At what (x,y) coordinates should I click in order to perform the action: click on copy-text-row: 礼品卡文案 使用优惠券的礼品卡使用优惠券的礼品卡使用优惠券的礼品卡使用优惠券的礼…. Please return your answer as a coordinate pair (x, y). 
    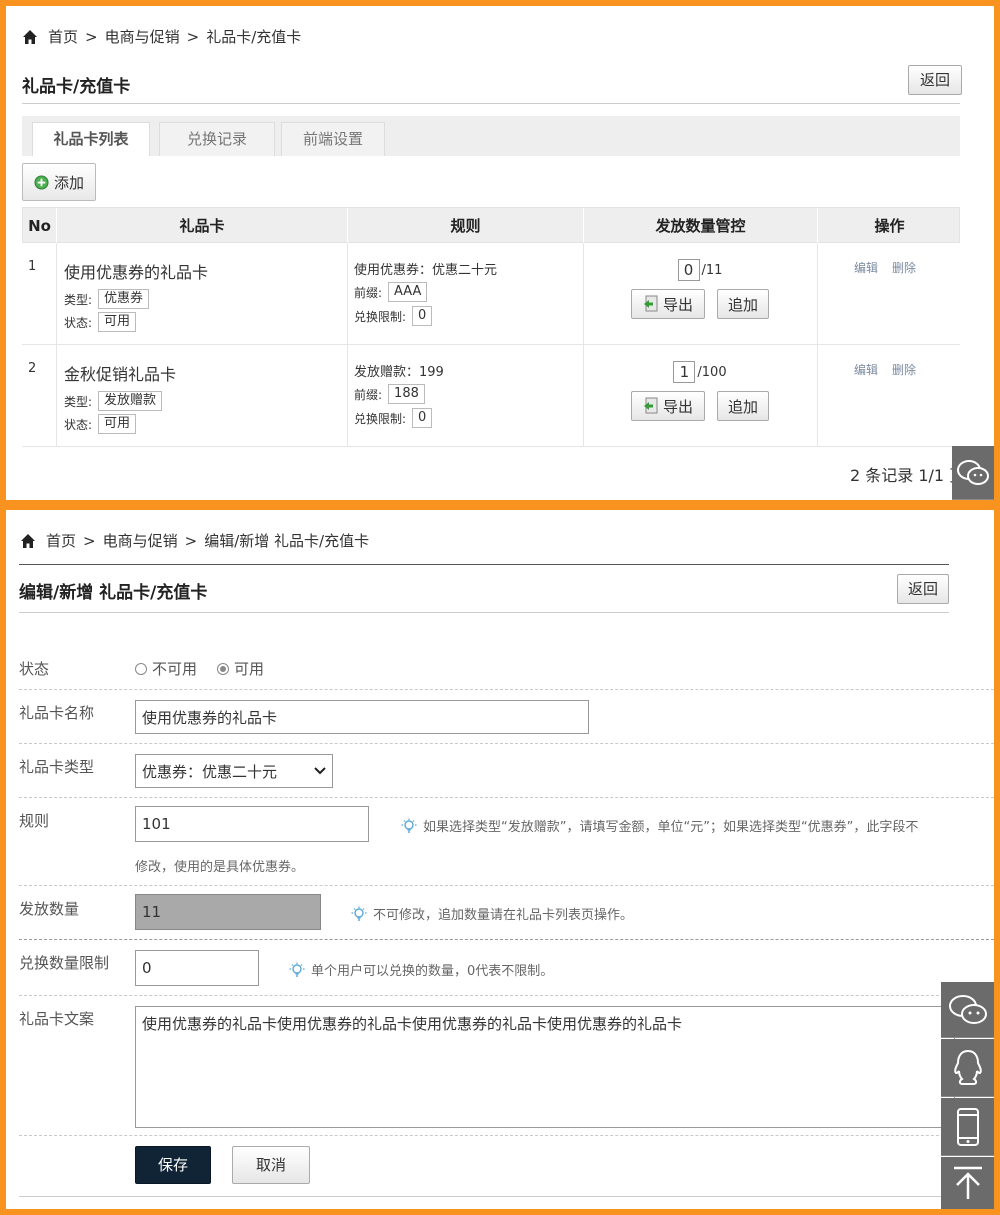
    Looking at the image, I should click on (506, 1066).